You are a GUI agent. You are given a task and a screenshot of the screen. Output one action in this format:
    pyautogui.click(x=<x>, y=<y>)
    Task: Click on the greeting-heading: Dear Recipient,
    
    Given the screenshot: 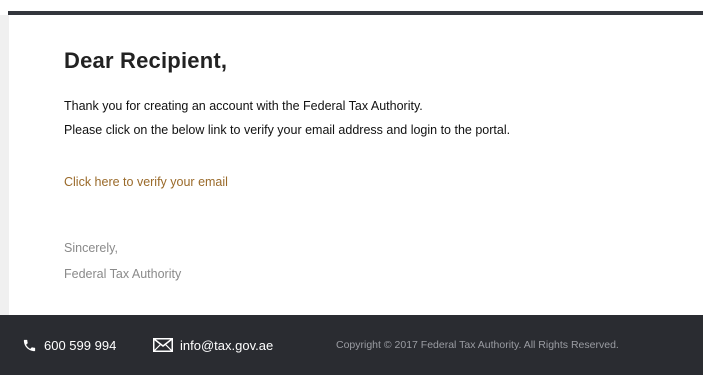 What is the action you would take?
    pyautogui.click(x=146, y=60)
    